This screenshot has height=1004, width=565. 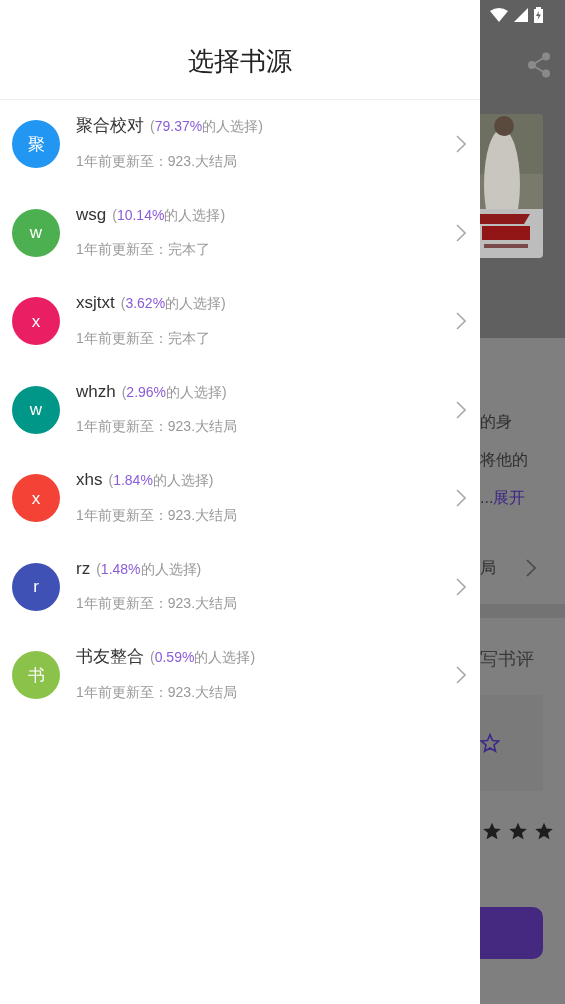 I want to click on source-item: r rz (1.48%的人选择) 1年前更新至：923.大结局, so click(x=240, y=586).